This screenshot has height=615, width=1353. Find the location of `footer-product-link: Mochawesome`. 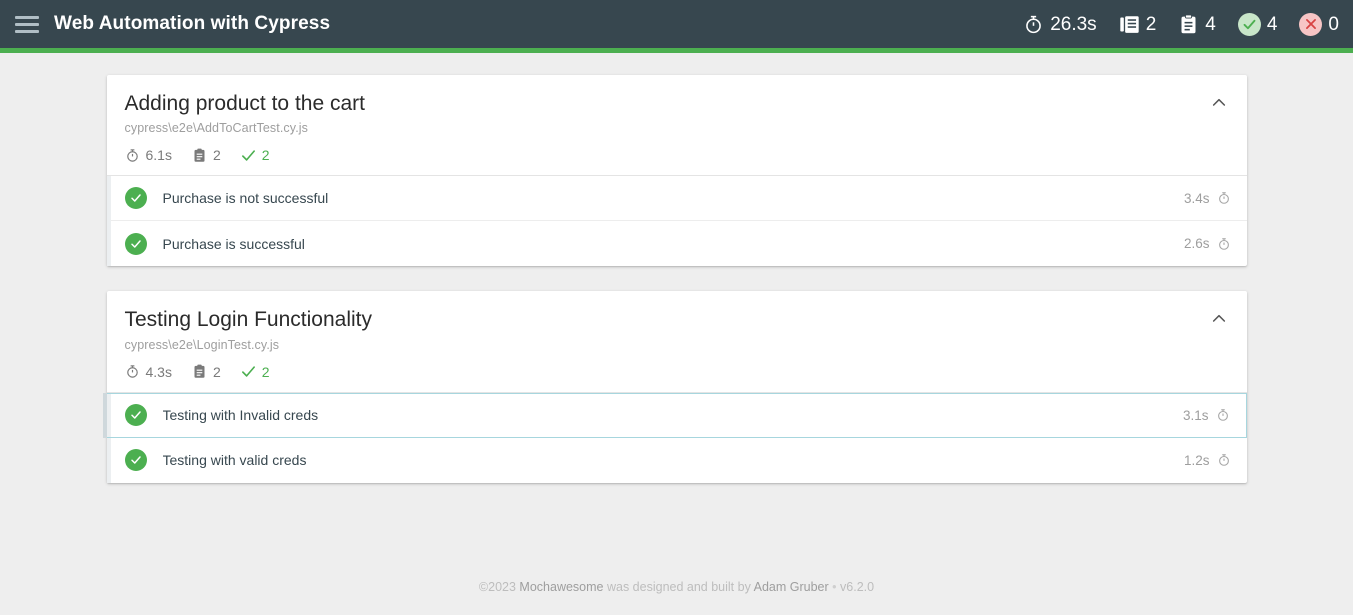

footer-product-link: Mochawesome is located at coordinates (561, 587).